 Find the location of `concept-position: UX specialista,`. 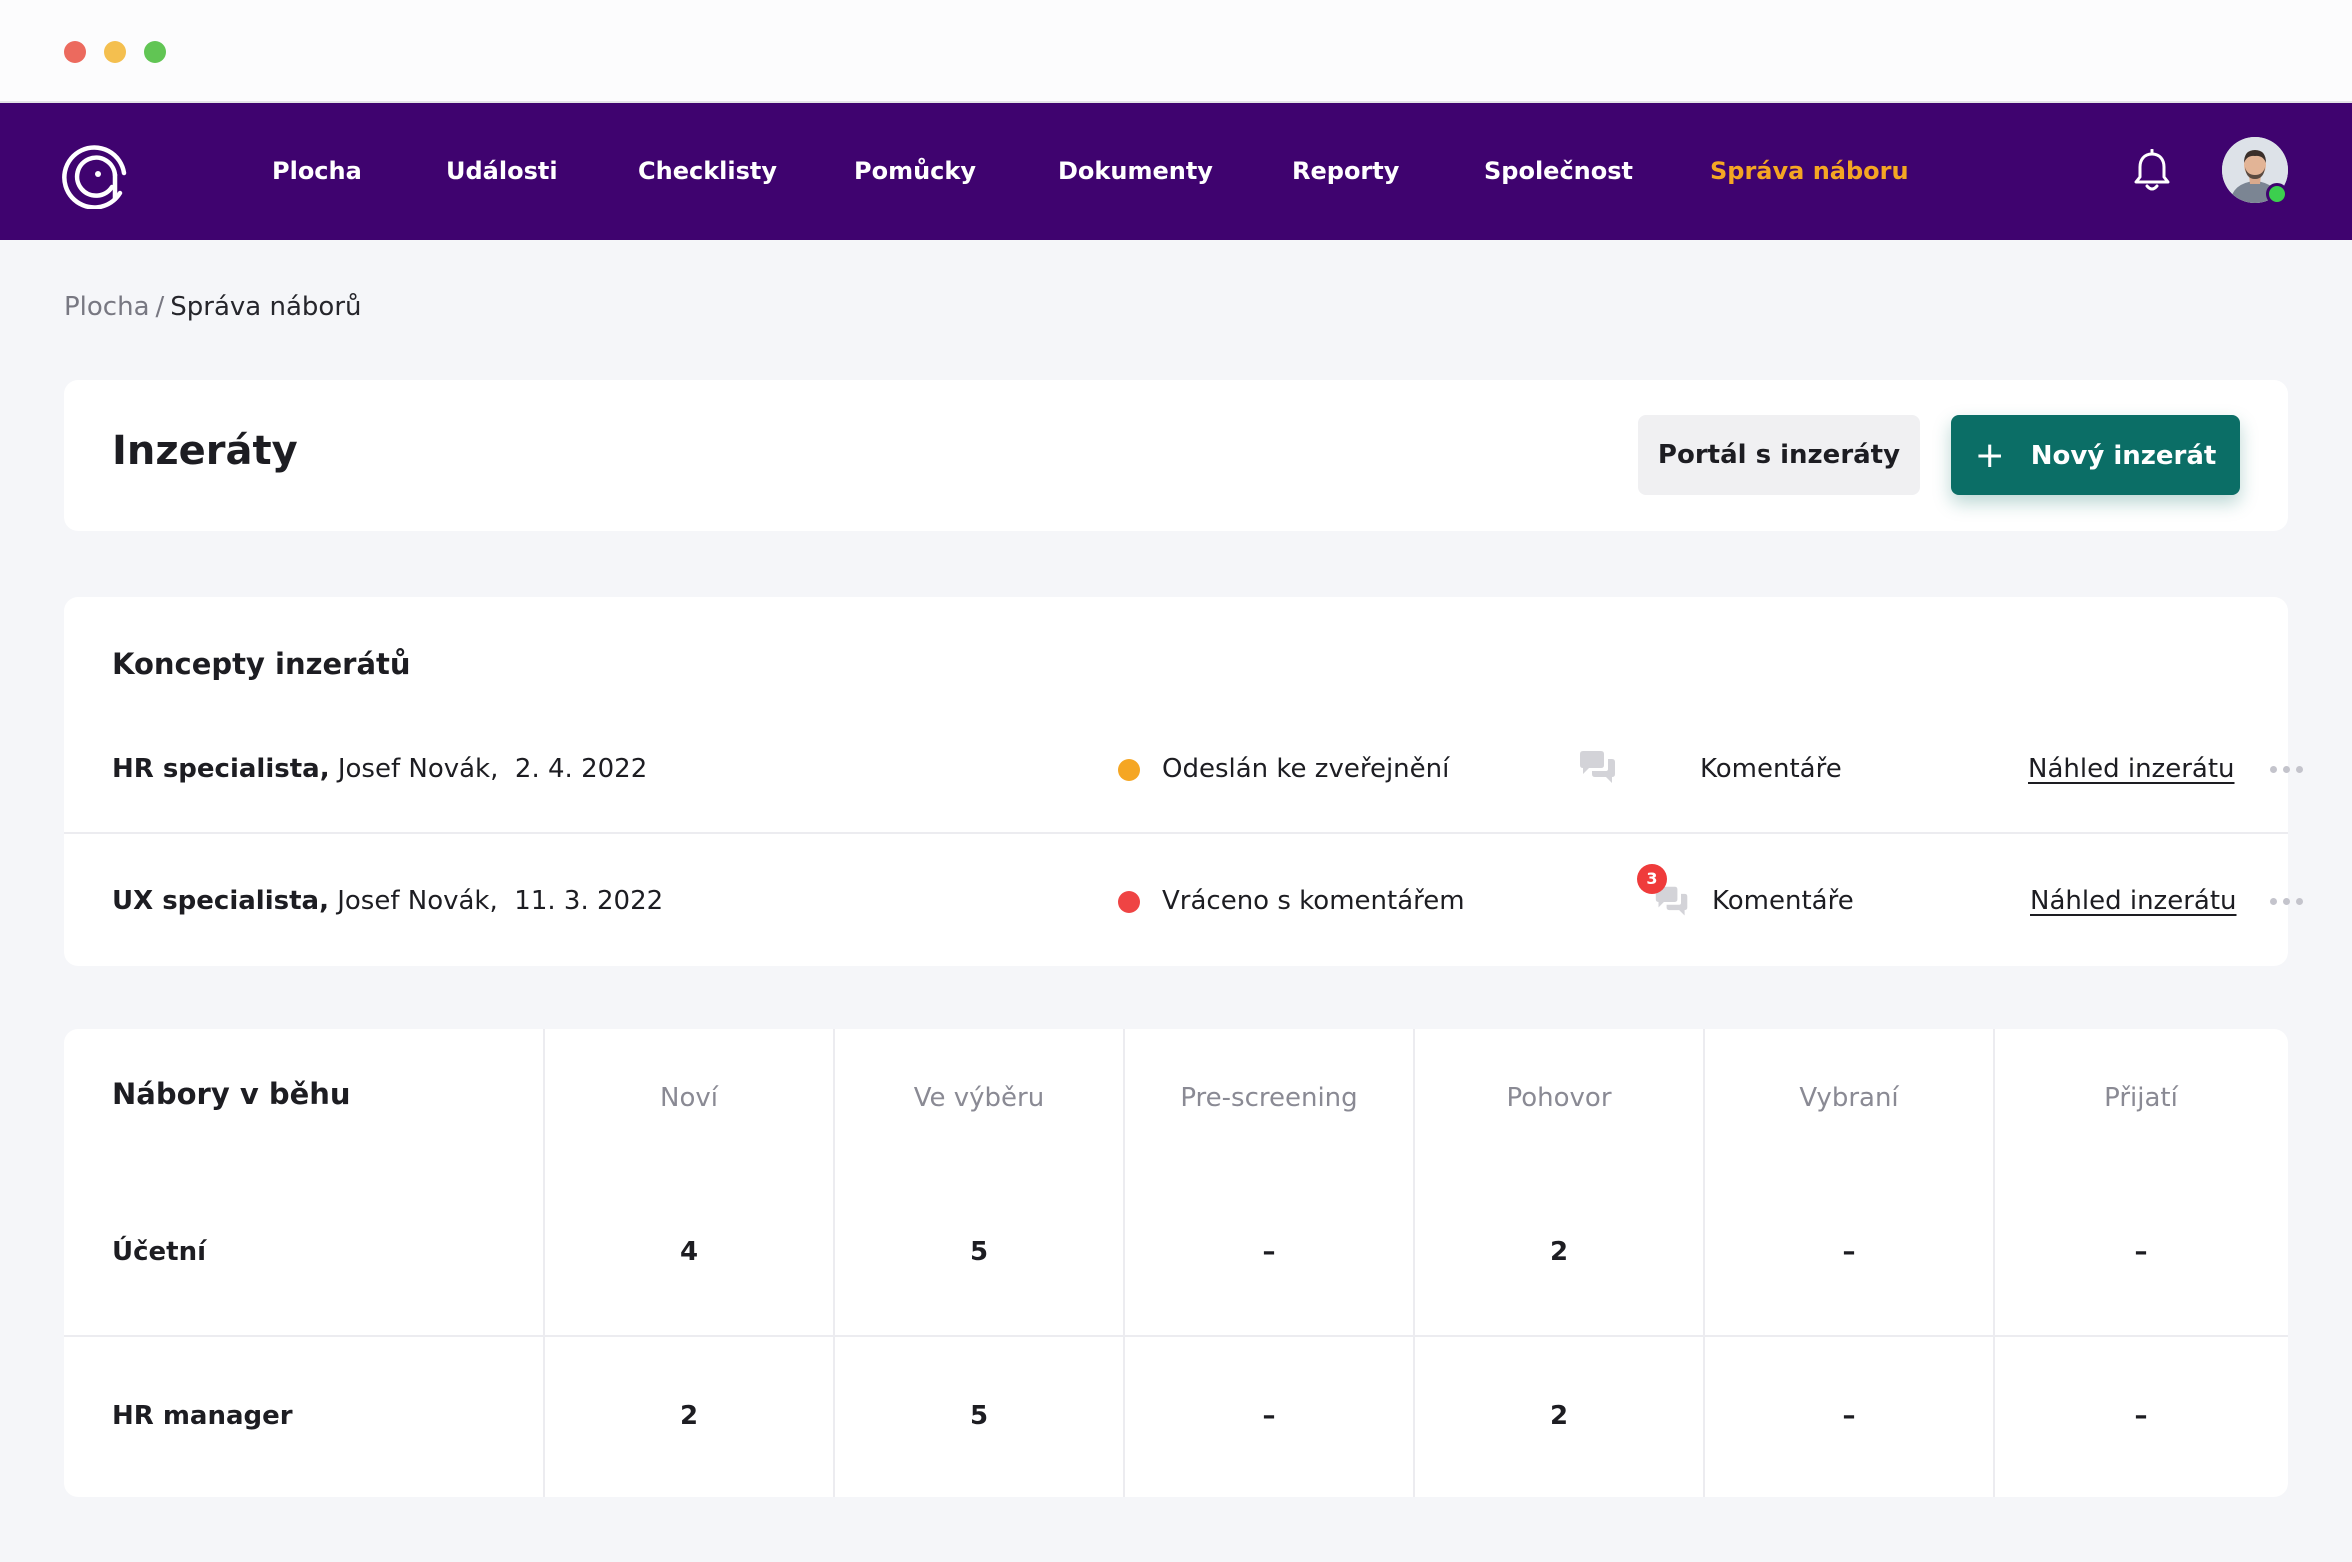

concept-position: UX specialista, is located at coordinates (220, 901).